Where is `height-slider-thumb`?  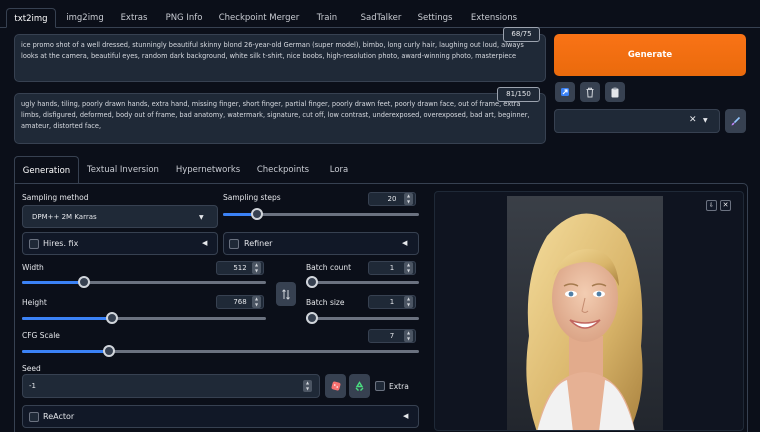 height-slider-thumb is located at coordinates (112, 318).